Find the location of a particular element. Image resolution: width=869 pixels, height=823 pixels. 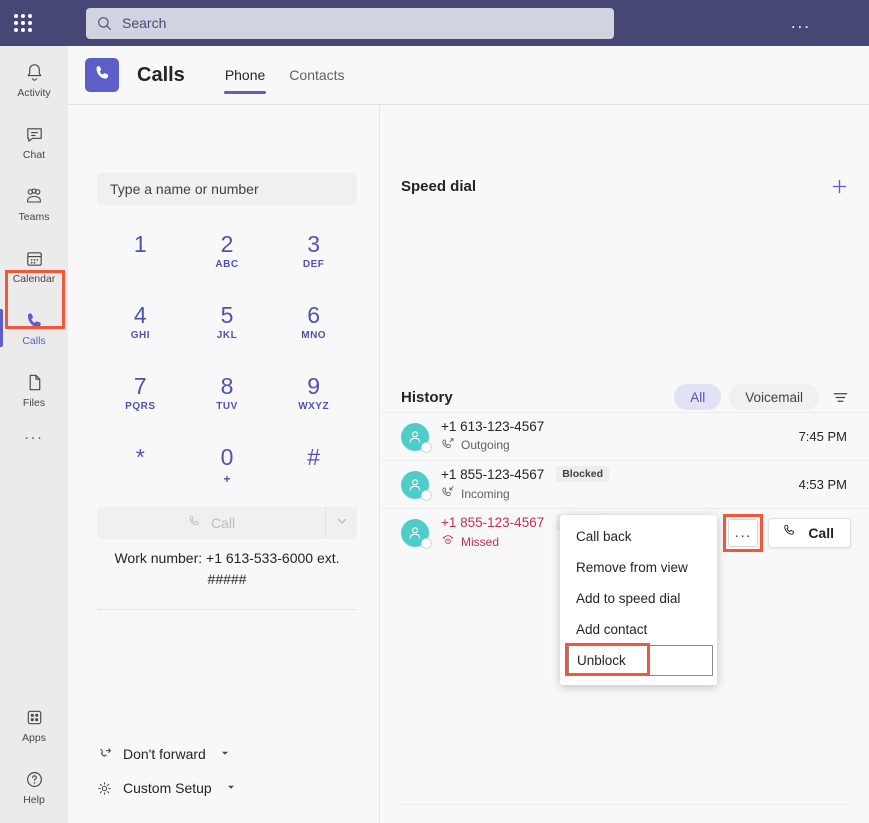

speed-dial-title: Speed dial is located at coordinates (439, 186).